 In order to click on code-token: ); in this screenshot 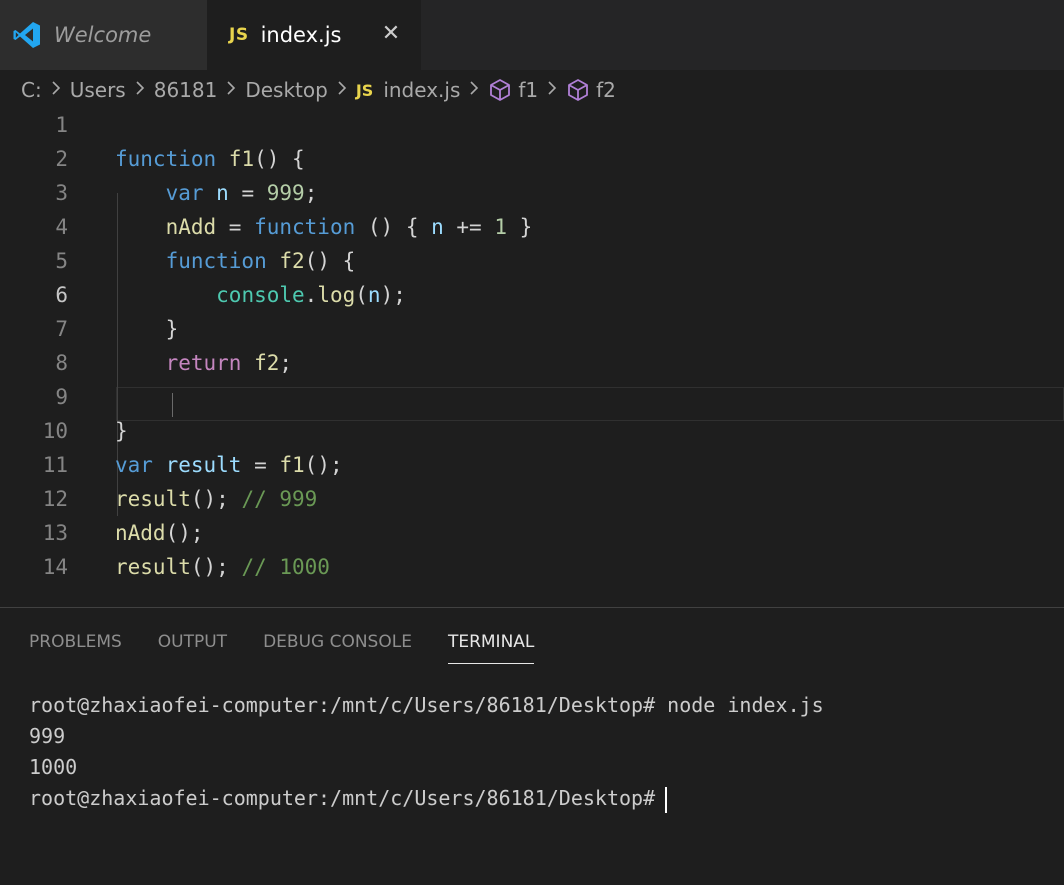, I will do `click(393, 295)`.